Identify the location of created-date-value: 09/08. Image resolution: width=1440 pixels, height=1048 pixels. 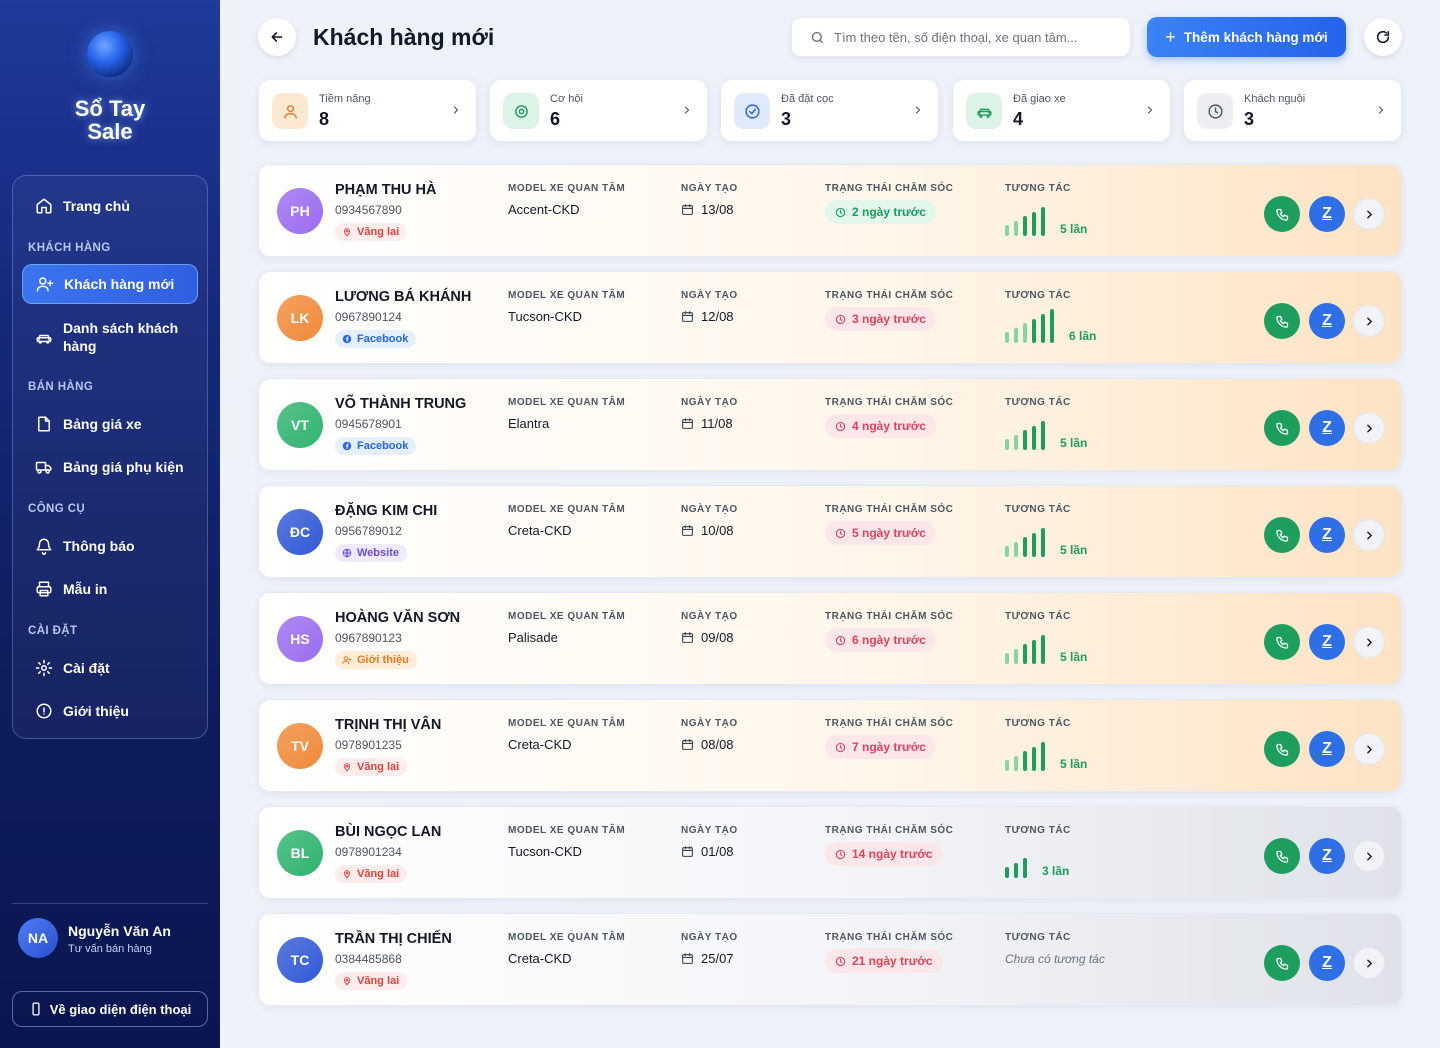
(717, 637).